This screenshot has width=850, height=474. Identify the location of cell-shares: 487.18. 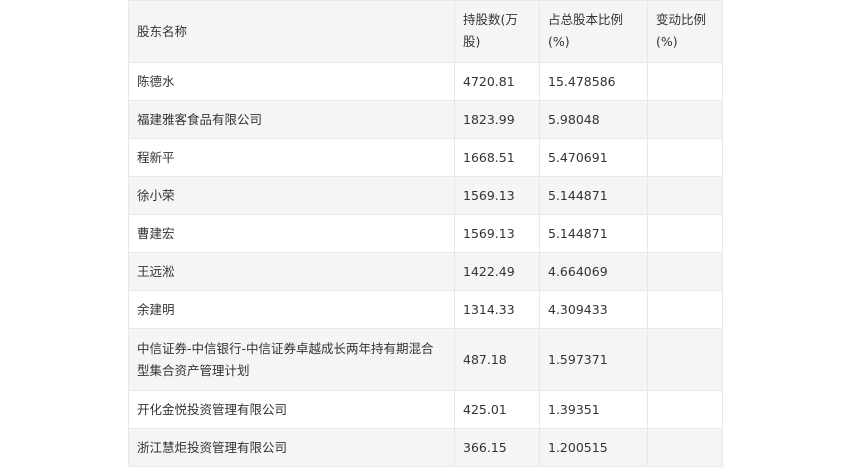
(497, 359).